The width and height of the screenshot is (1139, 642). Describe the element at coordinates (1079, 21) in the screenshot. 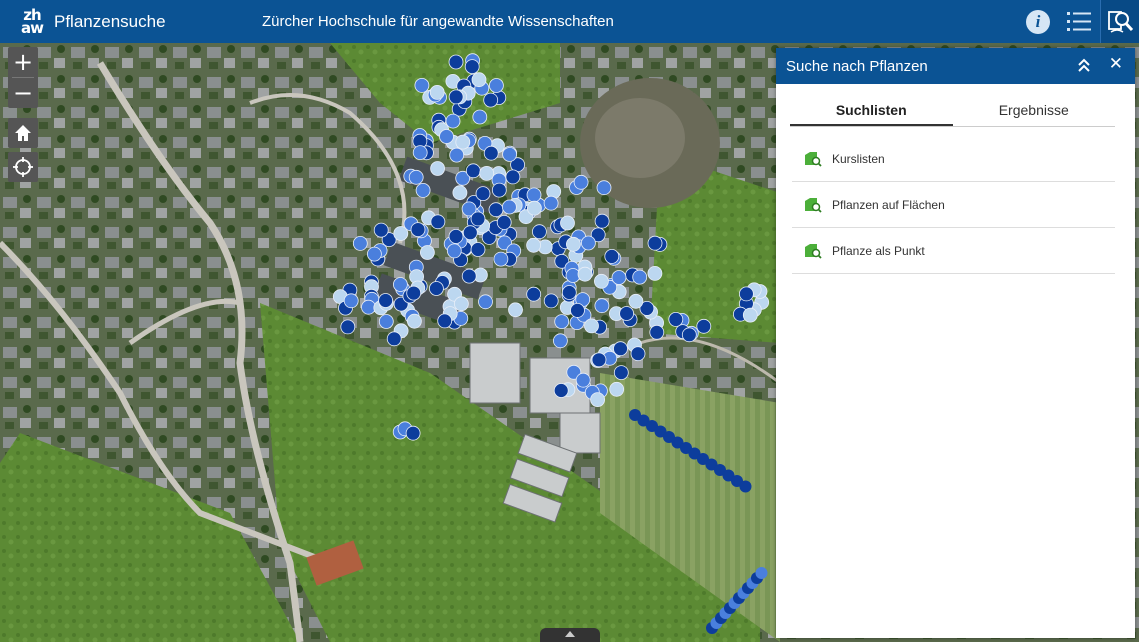

I see `layer-list-button` at that location.